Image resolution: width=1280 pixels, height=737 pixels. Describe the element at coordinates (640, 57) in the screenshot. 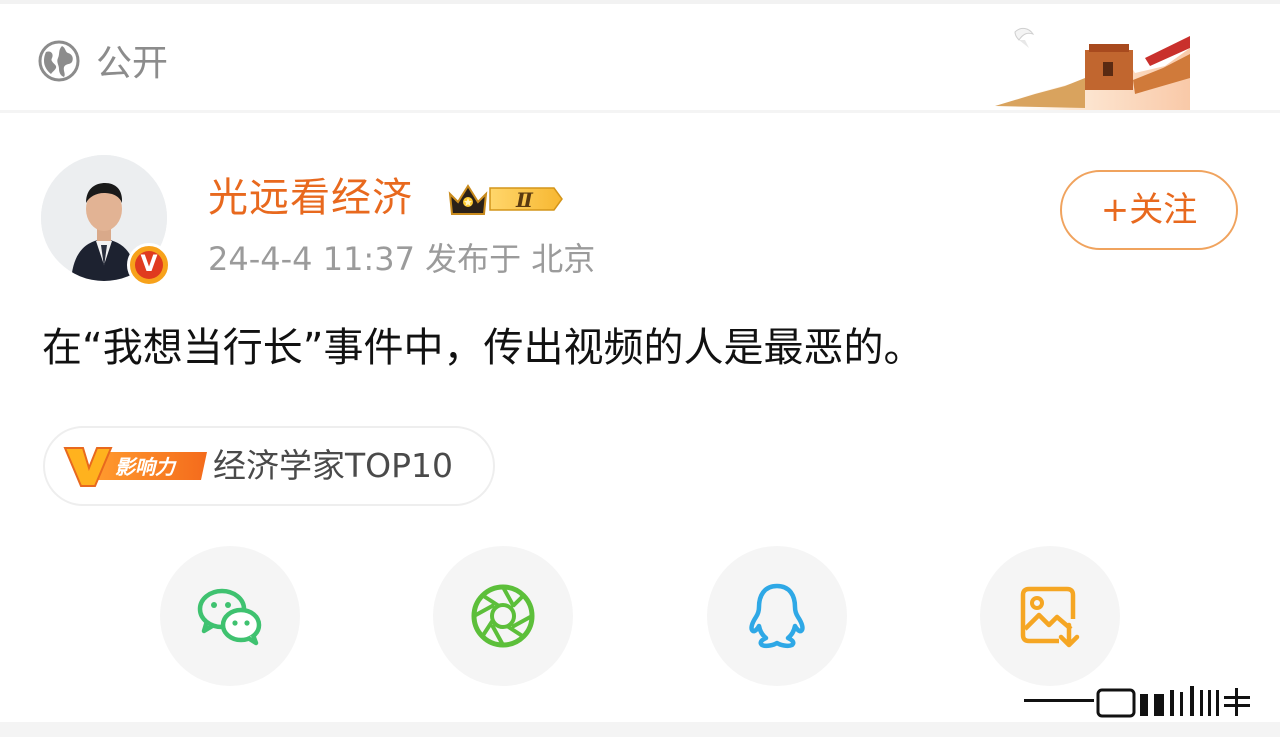

I see `post-header-bar: 公开` at that location.